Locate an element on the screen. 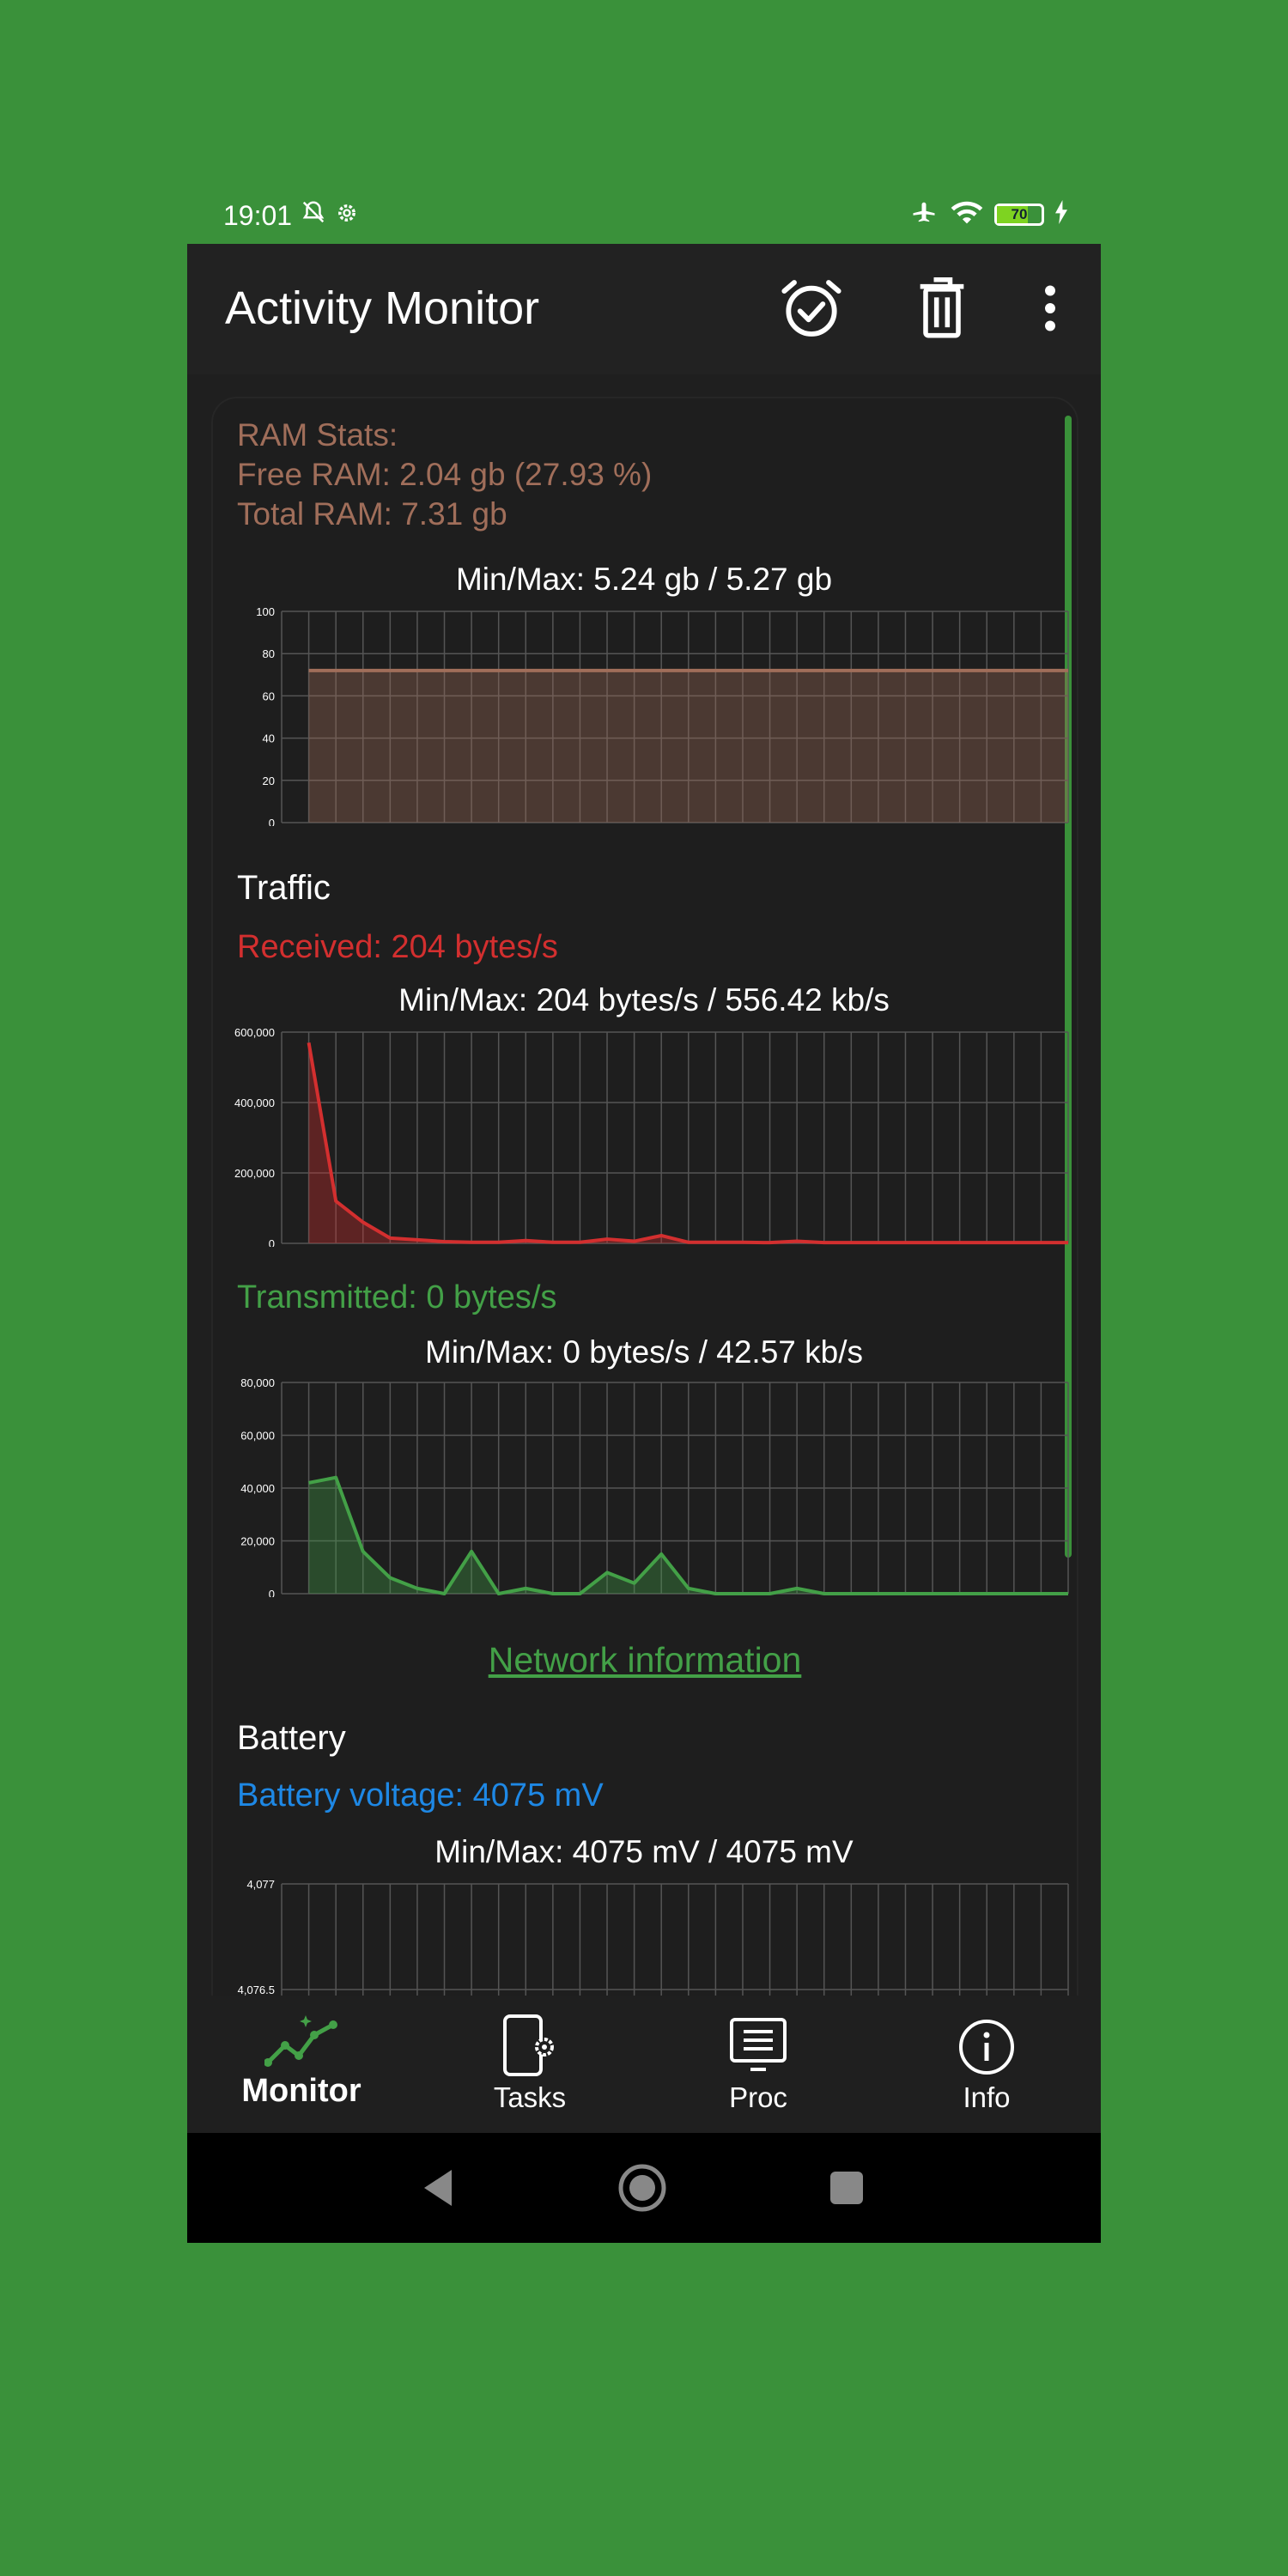 Image resolution: width=1288 pixels, height=2576 pixels. back-triangle-icon is located at coordinates (438, 2188).